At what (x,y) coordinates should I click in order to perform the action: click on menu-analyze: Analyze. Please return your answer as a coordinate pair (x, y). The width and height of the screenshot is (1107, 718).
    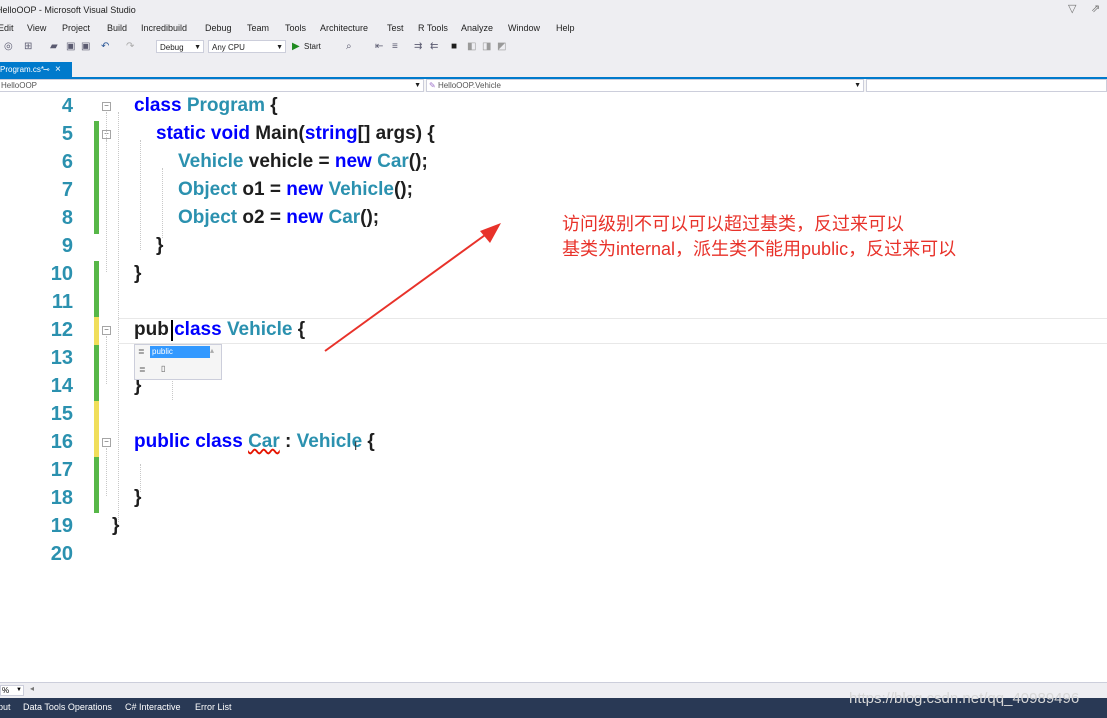
    Looking at the image, I should click on (477, 28).